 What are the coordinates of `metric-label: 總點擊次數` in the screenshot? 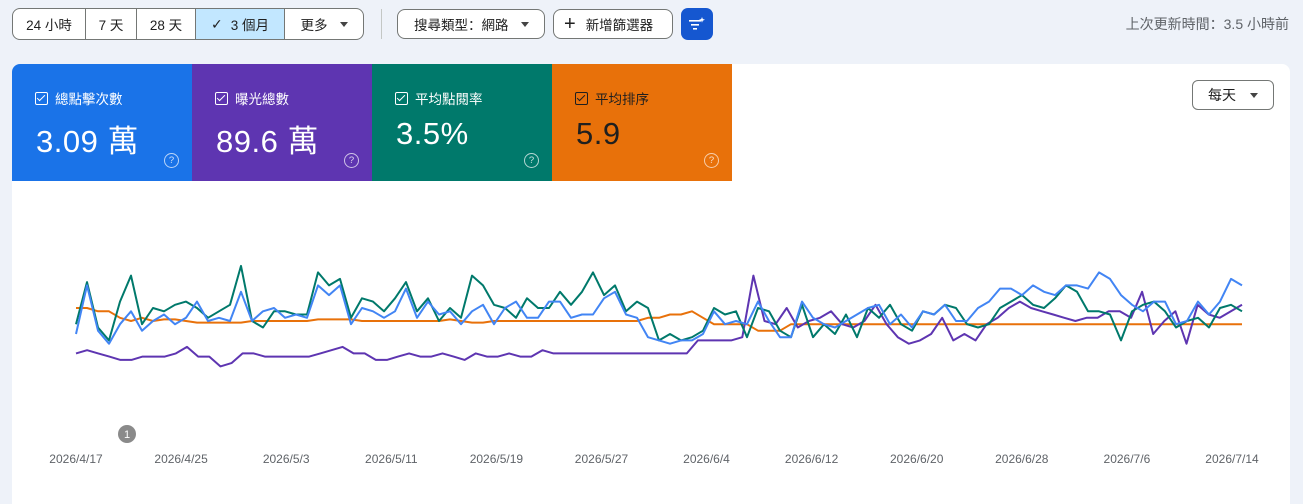 It's located at (79, 98).